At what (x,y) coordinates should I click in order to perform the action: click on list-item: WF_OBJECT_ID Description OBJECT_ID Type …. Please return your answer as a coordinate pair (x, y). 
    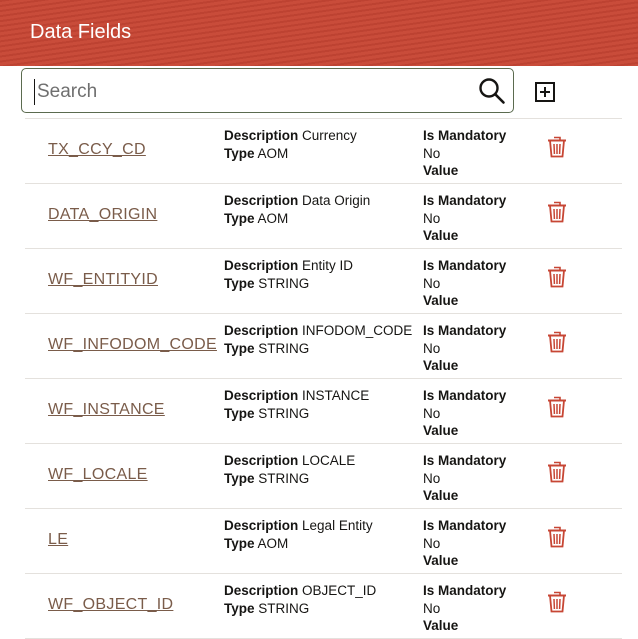
    Looking at the image, I should click on (323, 606).